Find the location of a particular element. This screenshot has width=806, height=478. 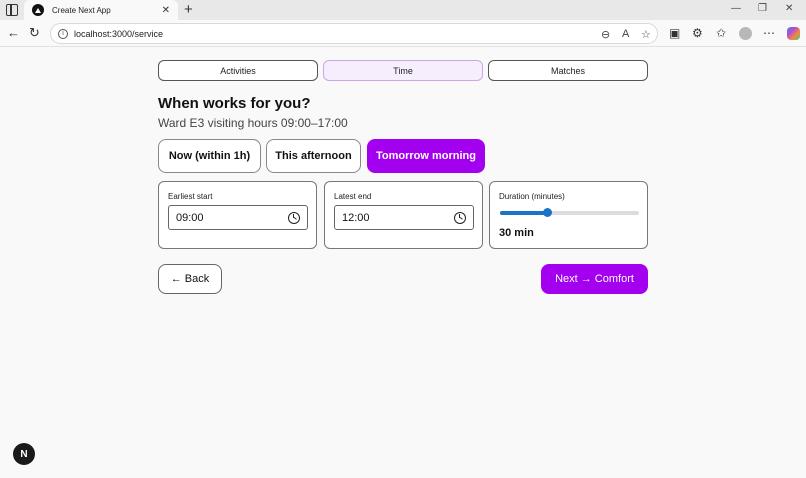

next-comfort-button: Next → Comfort is located at coordinates (594, 279).